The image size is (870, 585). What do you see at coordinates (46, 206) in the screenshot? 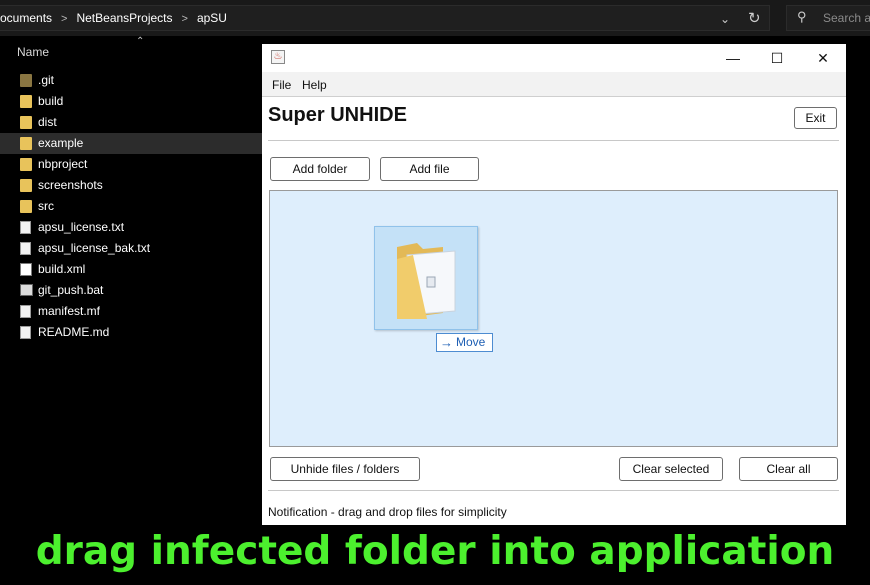
I see `file-name: src` at bounding box center [46, 206].